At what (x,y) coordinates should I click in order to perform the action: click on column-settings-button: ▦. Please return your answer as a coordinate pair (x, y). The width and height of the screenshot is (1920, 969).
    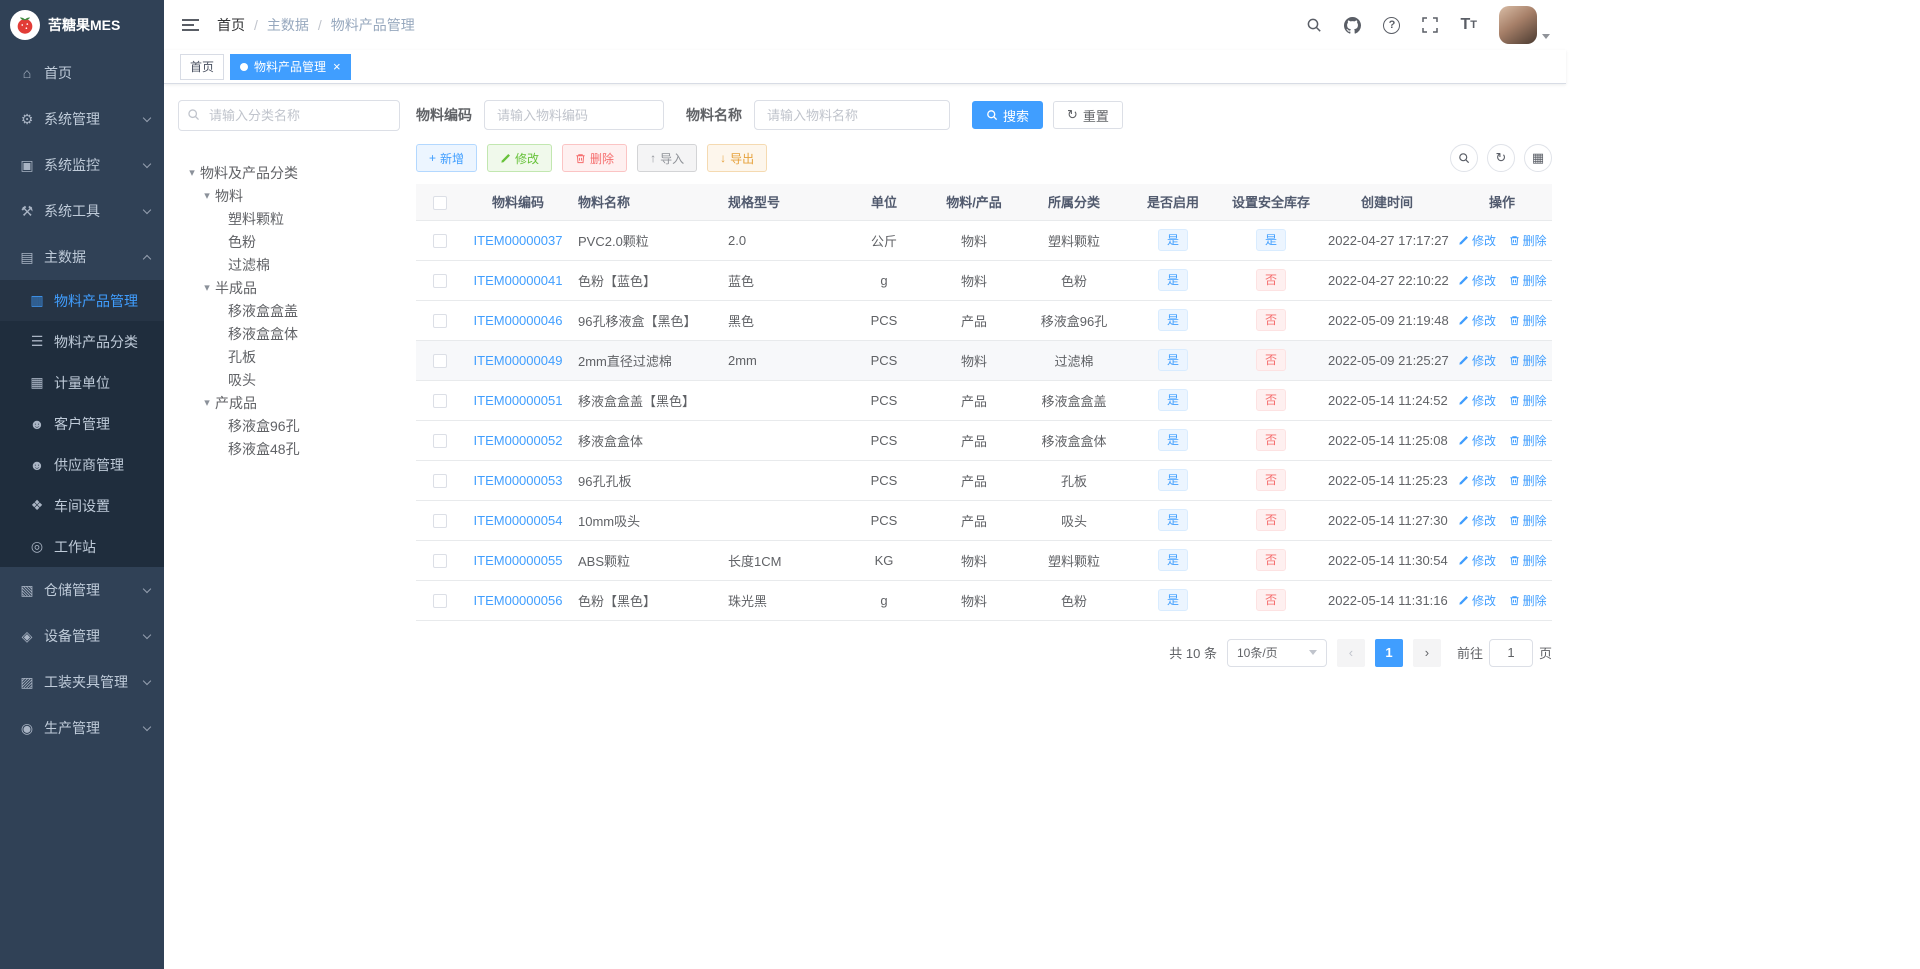
    Looking at the image, I should click on (1538, 158).